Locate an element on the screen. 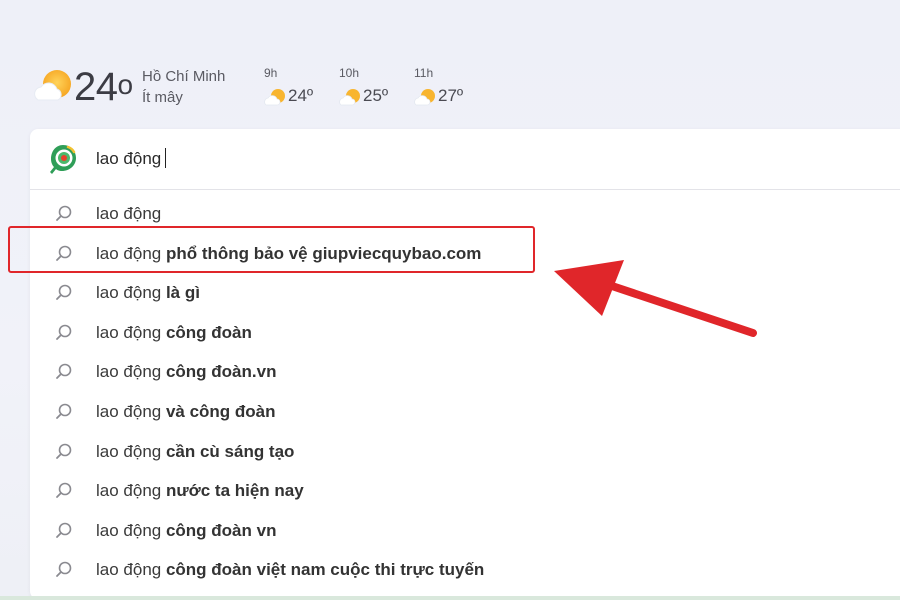 The width and height of the screenshot is (900, 600). suggestion-text: lao động và công đoàn is located at coordinates (186, 411).